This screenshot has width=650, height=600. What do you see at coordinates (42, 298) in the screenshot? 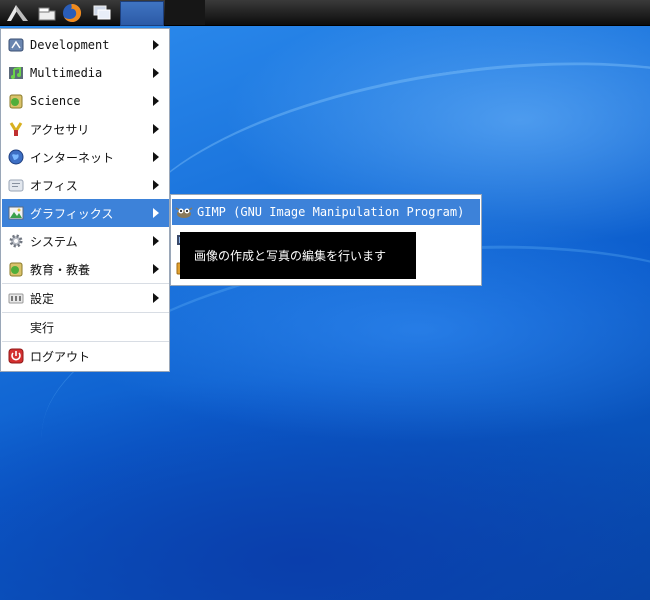
I see `menu-item-label: 設定` at bounding box center [42, 298].